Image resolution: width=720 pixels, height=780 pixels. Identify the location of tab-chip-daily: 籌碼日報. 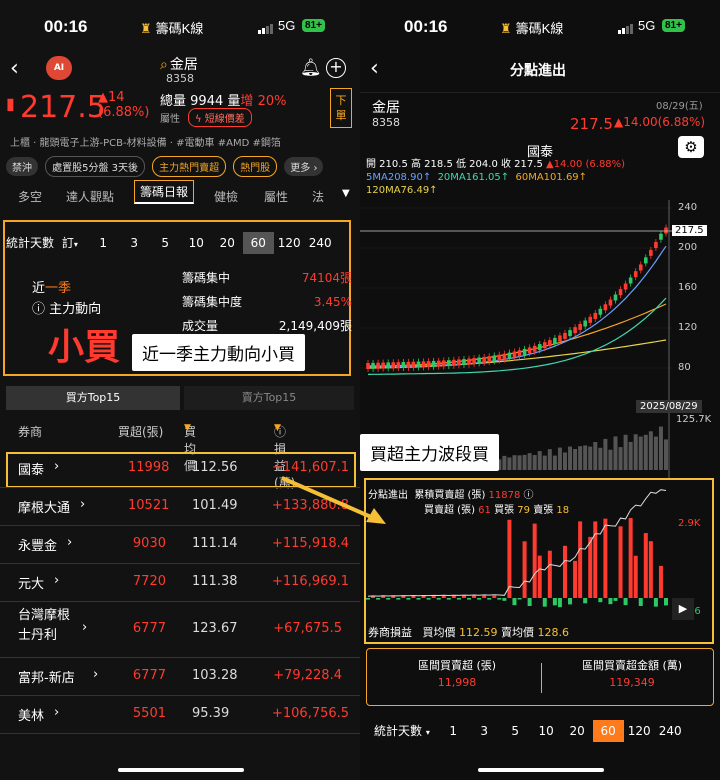
(164, 192).